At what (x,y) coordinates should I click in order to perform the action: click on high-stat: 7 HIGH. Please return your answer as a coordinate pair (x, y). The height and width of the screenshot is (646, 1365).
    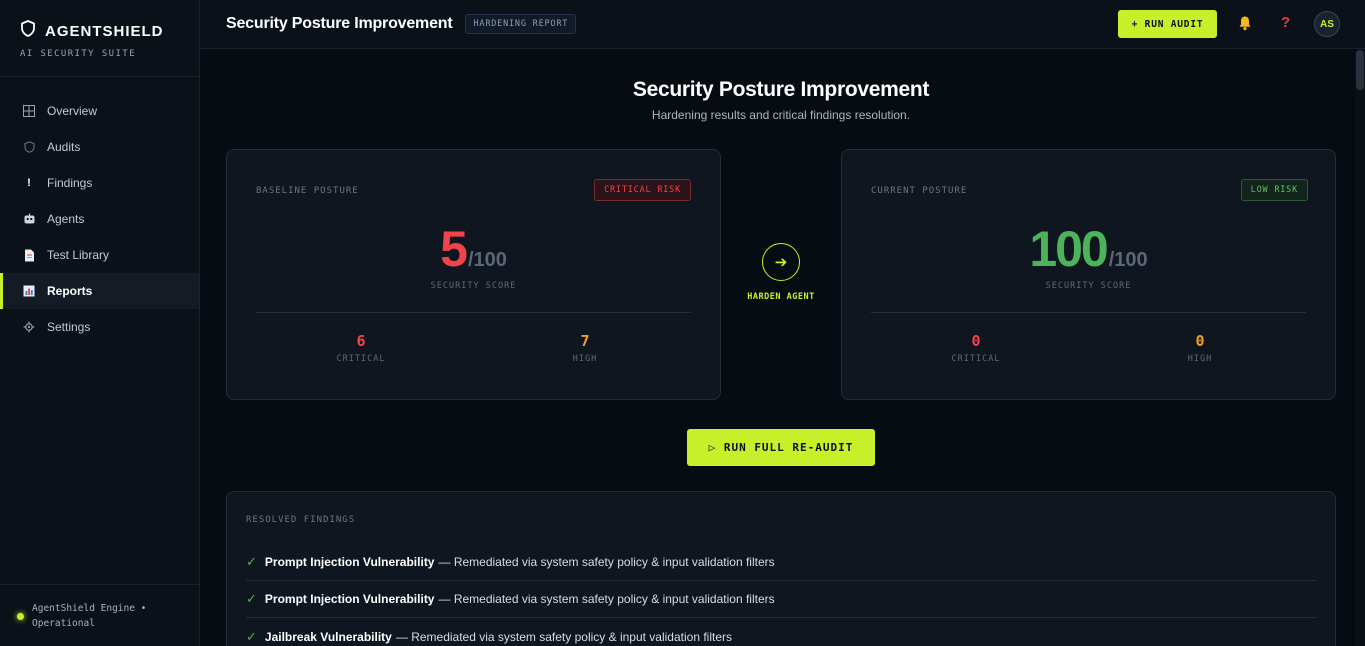
    Looking at the image, I should click on (585, 348).